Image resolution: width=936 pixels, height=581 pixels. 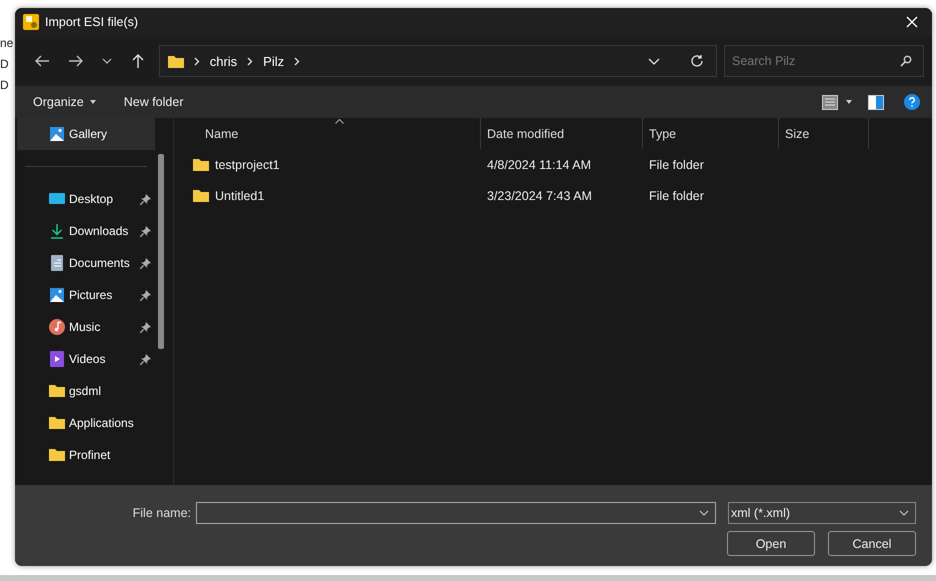 What do you see at coordinates (539, 165) in the screenshot?
I see `date-cell: 4/8/2024 11:14 AM` at bounding box center [539, 165].